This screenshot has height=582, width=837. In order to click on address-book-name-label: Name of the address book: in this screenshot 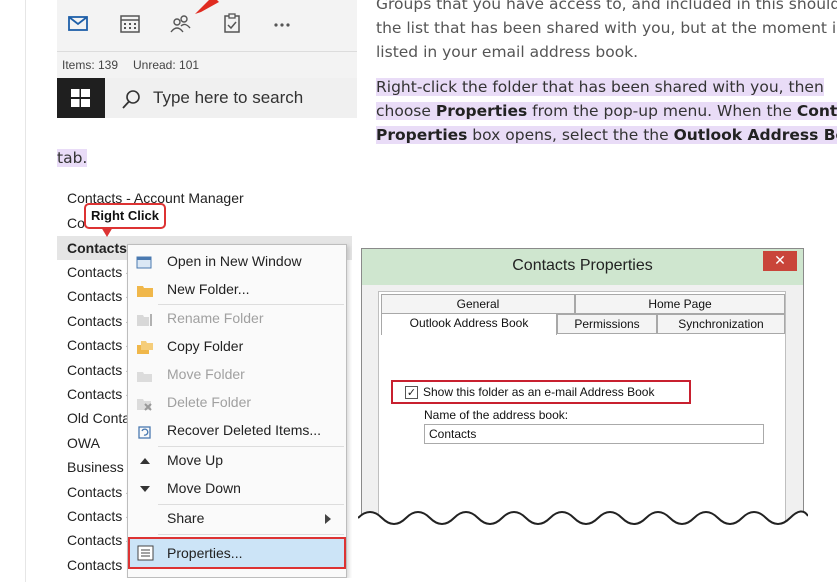, I will do `click(496, 415)`.